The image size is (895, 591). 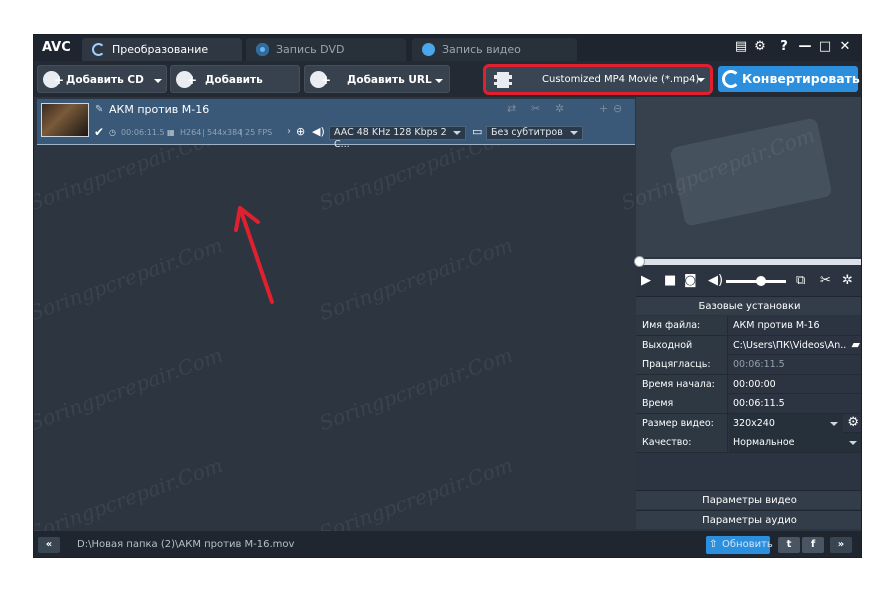 What do you see at coordinates (186, 544) in the screenshot?
I see `output-path: D:\Новая папка (2)\АКМ против М-16.mov` at bounding box center [186, 544].